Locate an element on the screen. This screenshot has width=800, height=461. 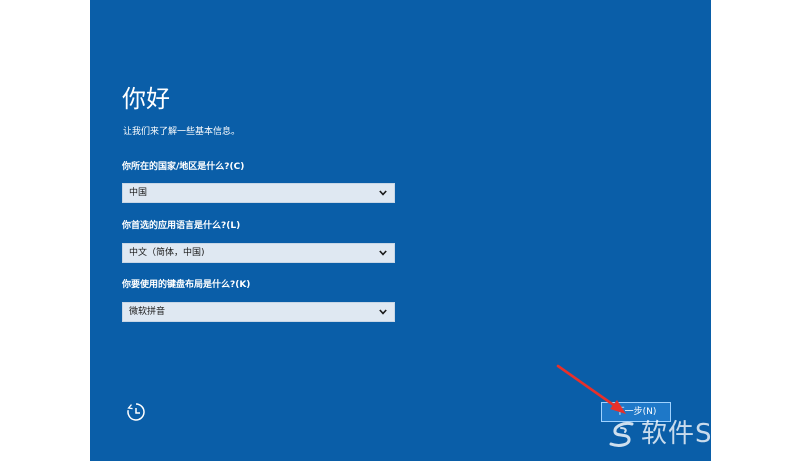
app-language-label: 你首选的应用语言是什么?(L) is located at coordinates (181, 226).